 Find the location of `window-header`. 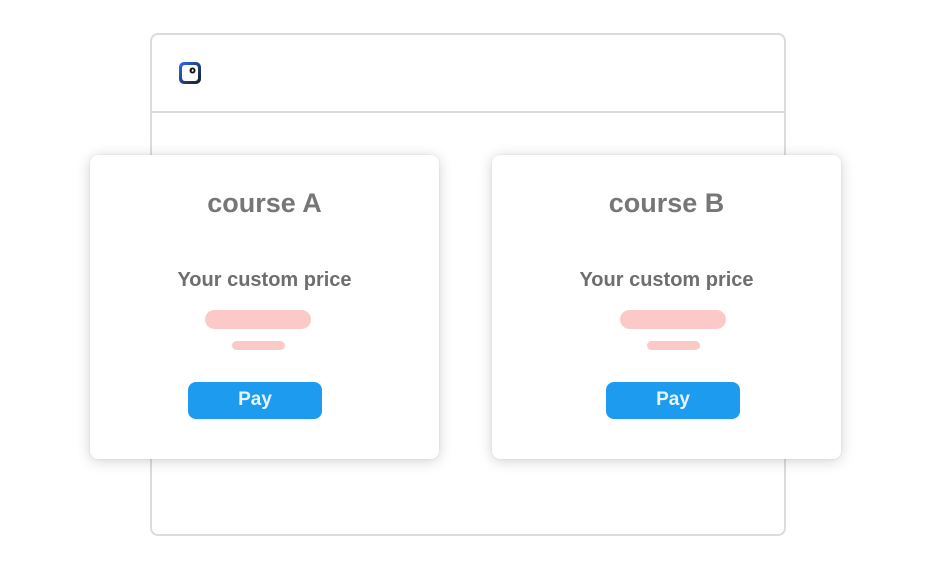

window-header is located at coordinates (468, 74).